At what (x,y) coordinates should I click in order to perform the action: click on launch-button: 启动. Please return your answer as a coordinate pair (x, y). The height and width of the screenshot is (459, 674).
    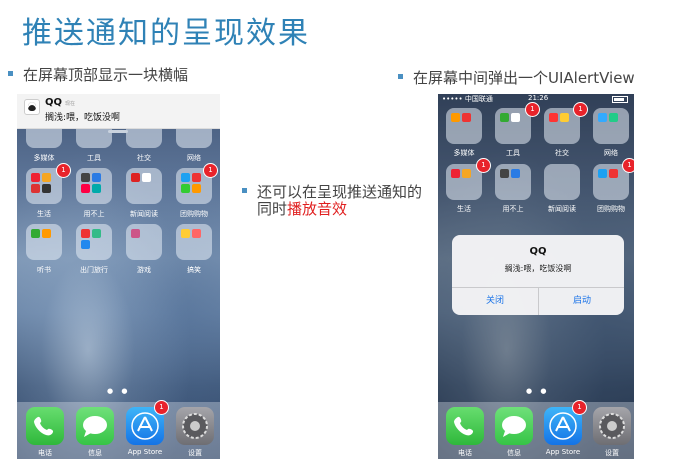
    Looking at the image, I should click on (582, 301).